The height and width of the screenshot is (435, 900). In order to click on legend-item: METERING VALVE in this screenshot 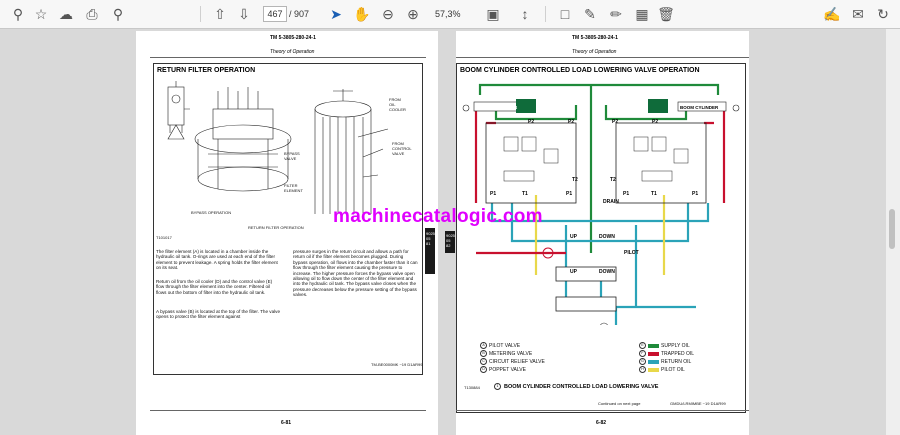, I will do `click(511, 353)`.